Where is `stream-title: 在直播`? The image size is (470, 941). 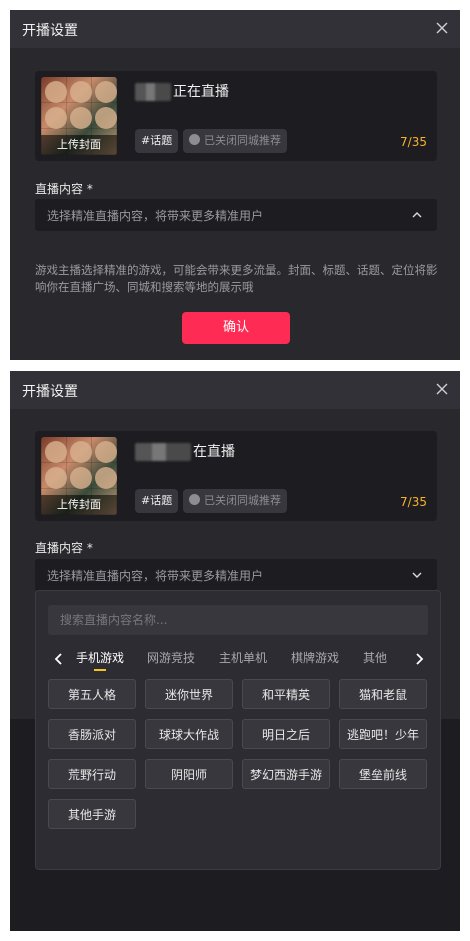 stream-title: 在直播 is located at coordinates (185, 451).